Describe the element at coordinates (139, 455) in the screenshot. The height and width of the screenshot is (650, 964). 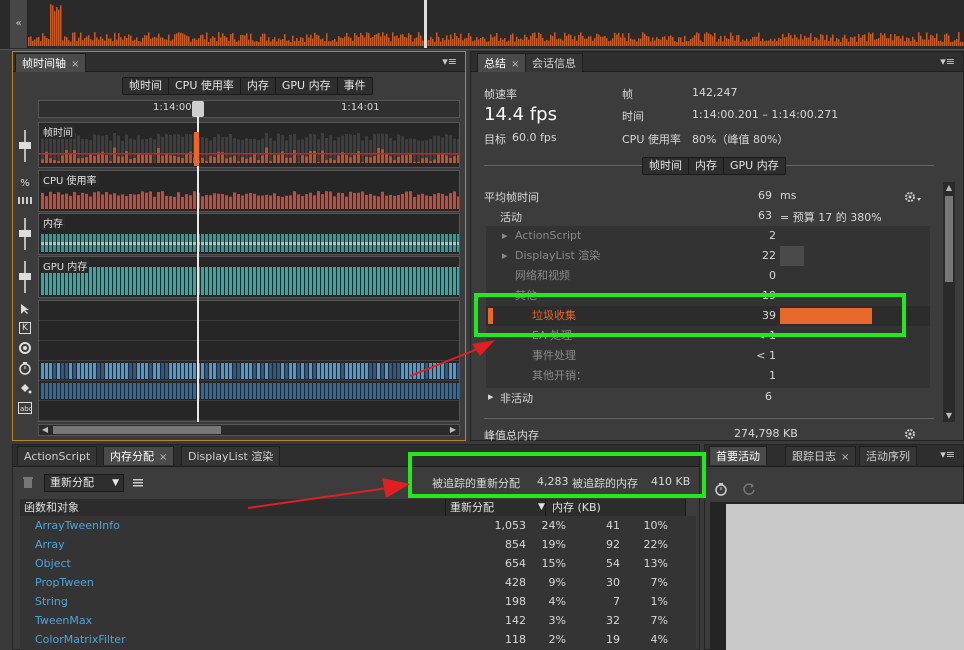
I see `tab-memory-allocation: 内存分配 ×` at that location.